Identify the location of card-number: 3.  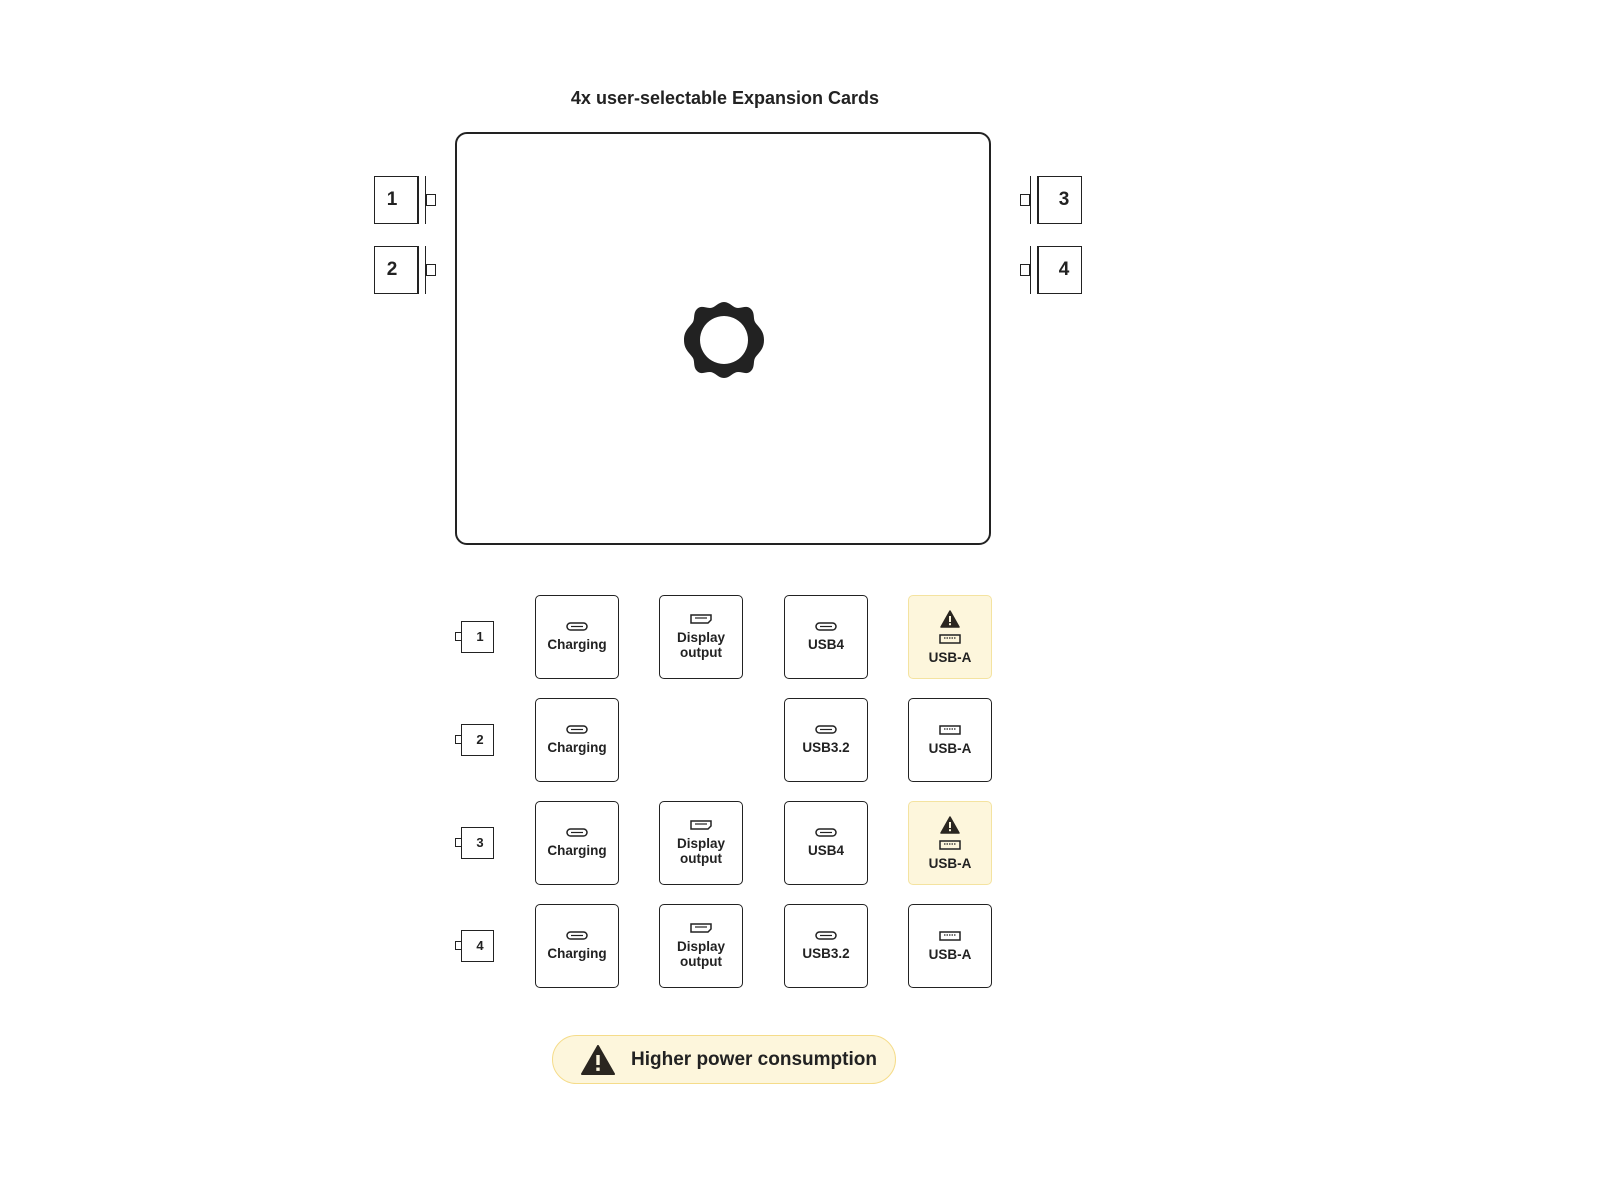
(1064, 199).